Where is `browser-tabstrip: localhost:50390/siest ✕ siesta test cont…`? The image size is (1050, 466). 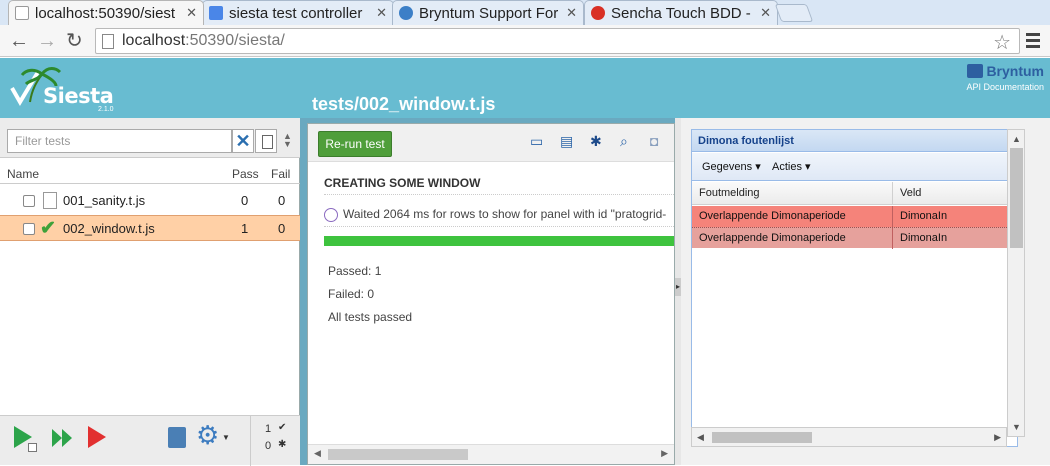
browser-tabstrip: localhost:50390/siest ✕ siesta test cont… is located at coordinates (525, 12).